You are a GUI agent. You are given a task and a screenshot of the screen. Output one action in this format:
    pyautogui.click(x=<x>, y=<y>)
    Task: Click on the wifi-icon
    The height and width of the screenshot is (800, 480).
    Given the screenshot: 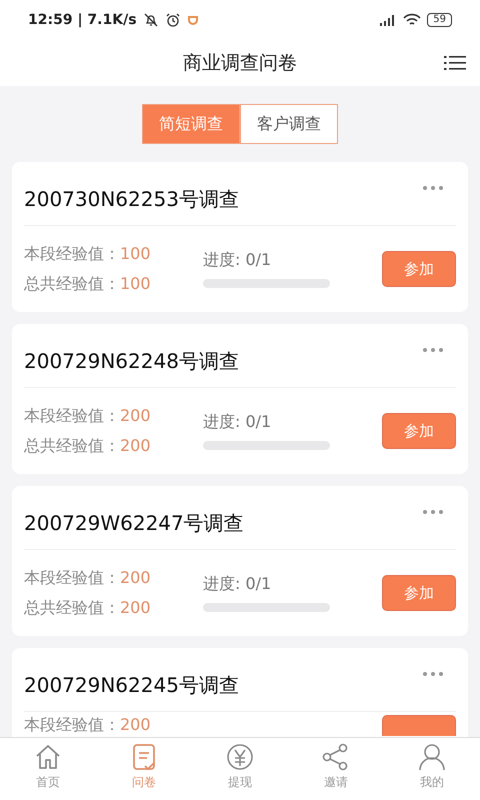 What is the action you would take?
    pyautogui.click(x=412, y=20)
    